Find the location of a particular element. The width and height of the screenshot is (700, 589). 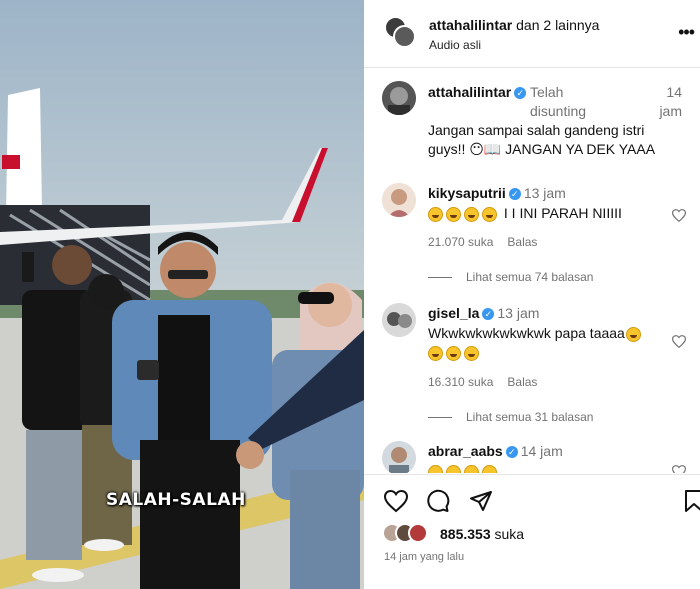

comment-text: I I INI PARAH NIIIII is located at coordinates (562, 213).